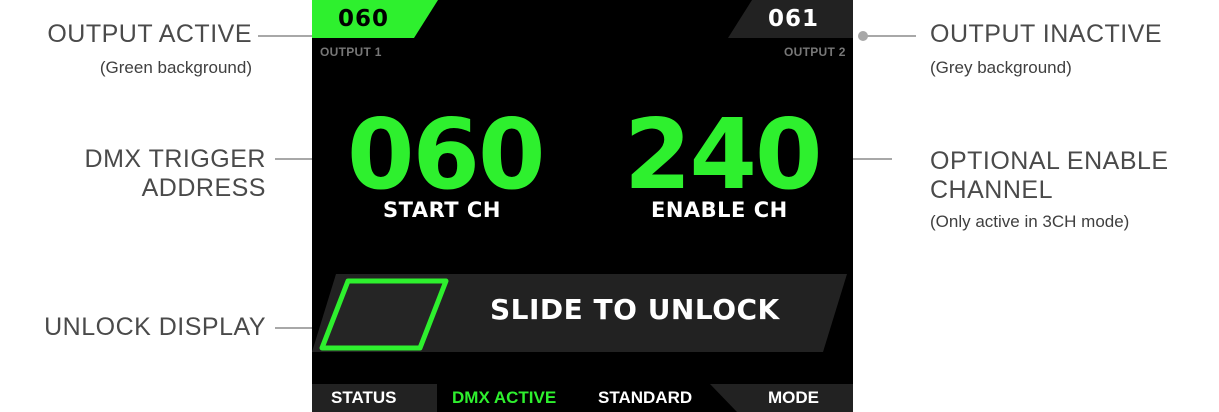  Describe the element at coordinates (1030, 221) in the screenshot. I see `callout-optional-enable-note: (Only active in 3CH mode)` at that location.